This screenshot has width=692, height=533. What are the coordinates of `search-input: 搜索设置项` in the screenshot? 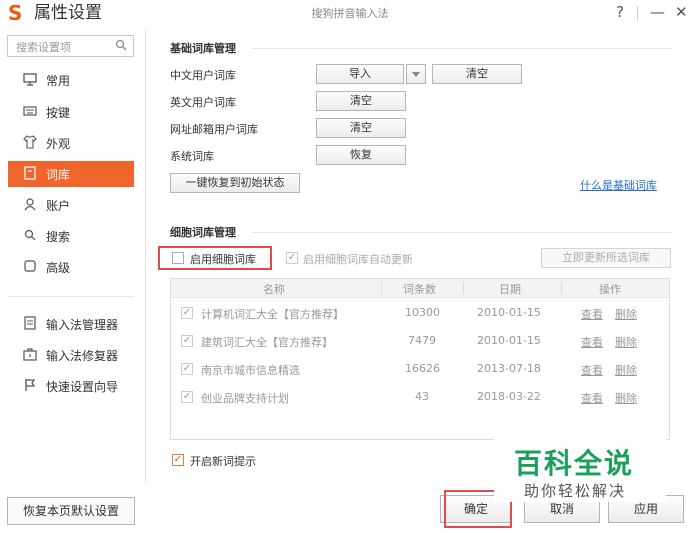 It's located at (70, 46).